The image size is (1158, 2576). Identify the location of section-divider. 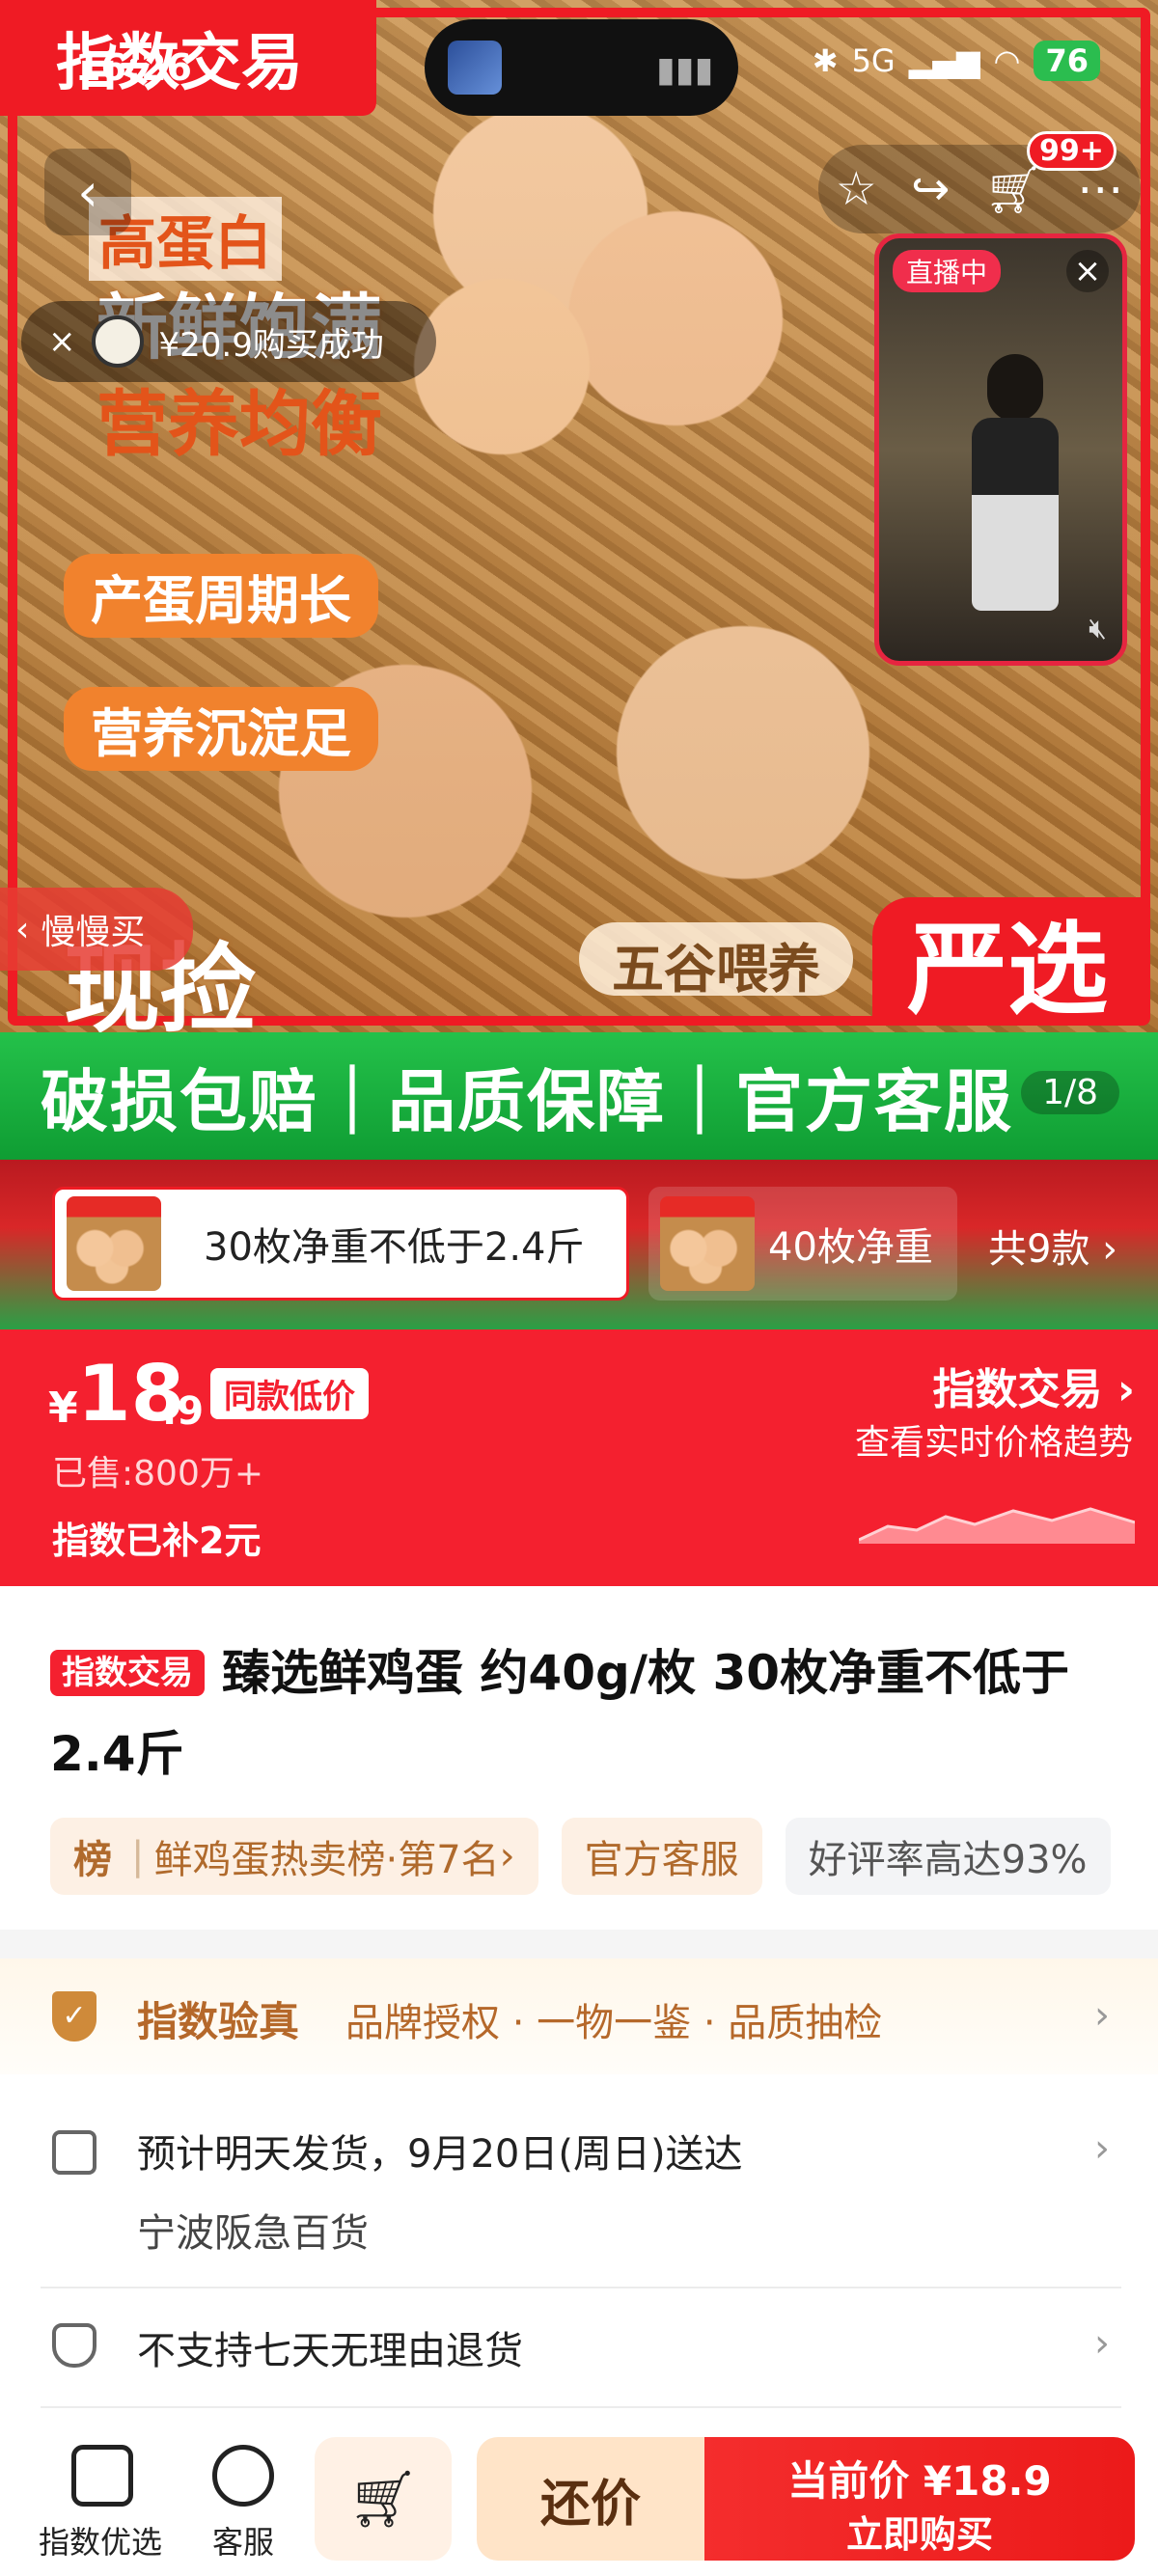
(579, 1944).